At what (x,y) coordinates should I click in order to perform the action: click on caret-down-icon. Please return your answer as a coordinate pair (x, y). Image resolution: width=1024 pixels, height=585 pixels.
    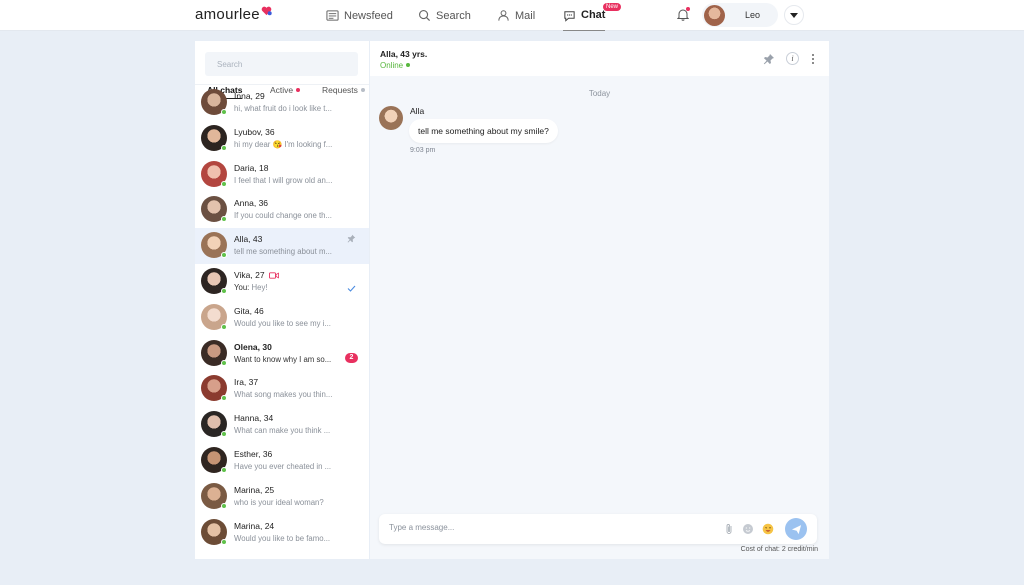
    Looking at the image, I should click on (794, 15).